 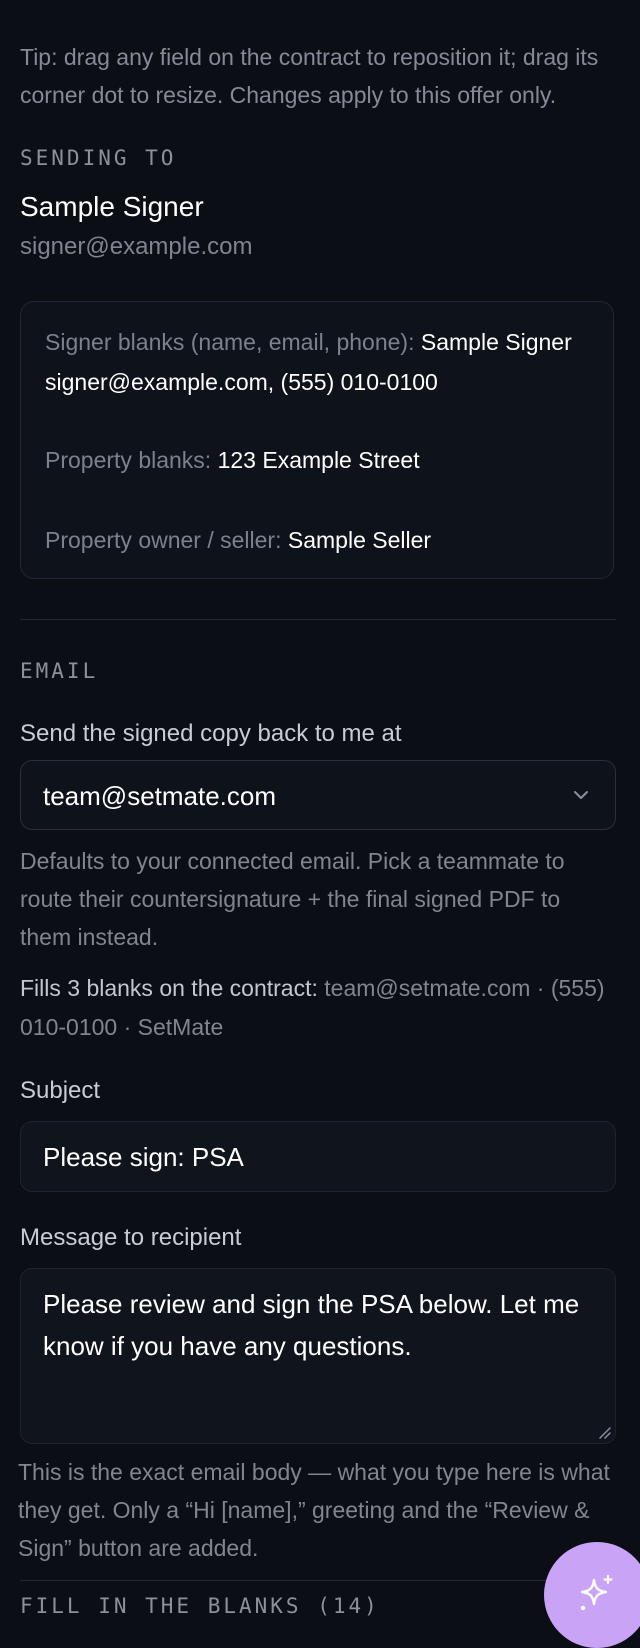 I want to click on signer-blanks-label: Signer blanks (name, email, phone):, so click(x=230, y=342).